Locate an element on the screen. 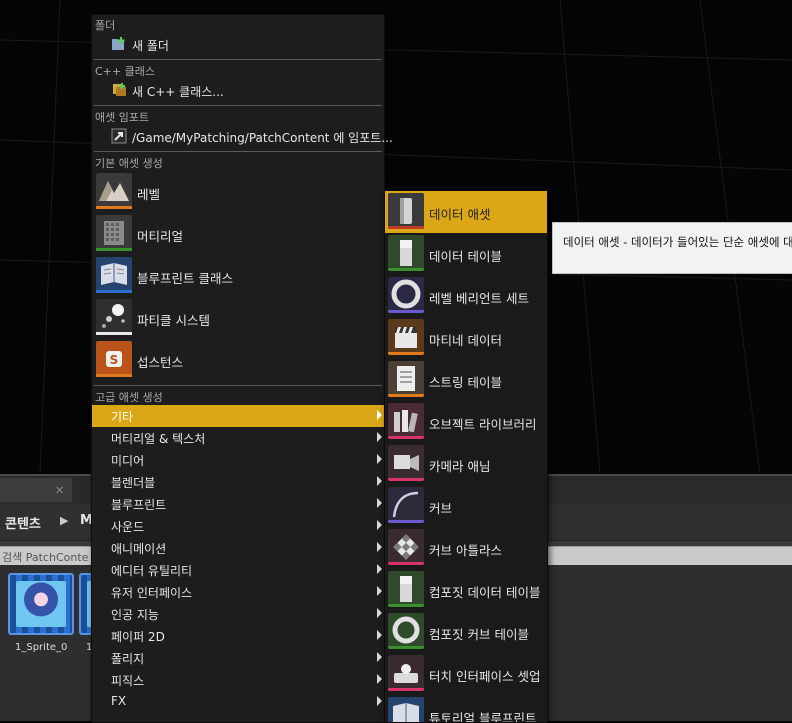 This screenshot has width=792, height=723. close-icon: ✕ is located at coordinates (59, 490).